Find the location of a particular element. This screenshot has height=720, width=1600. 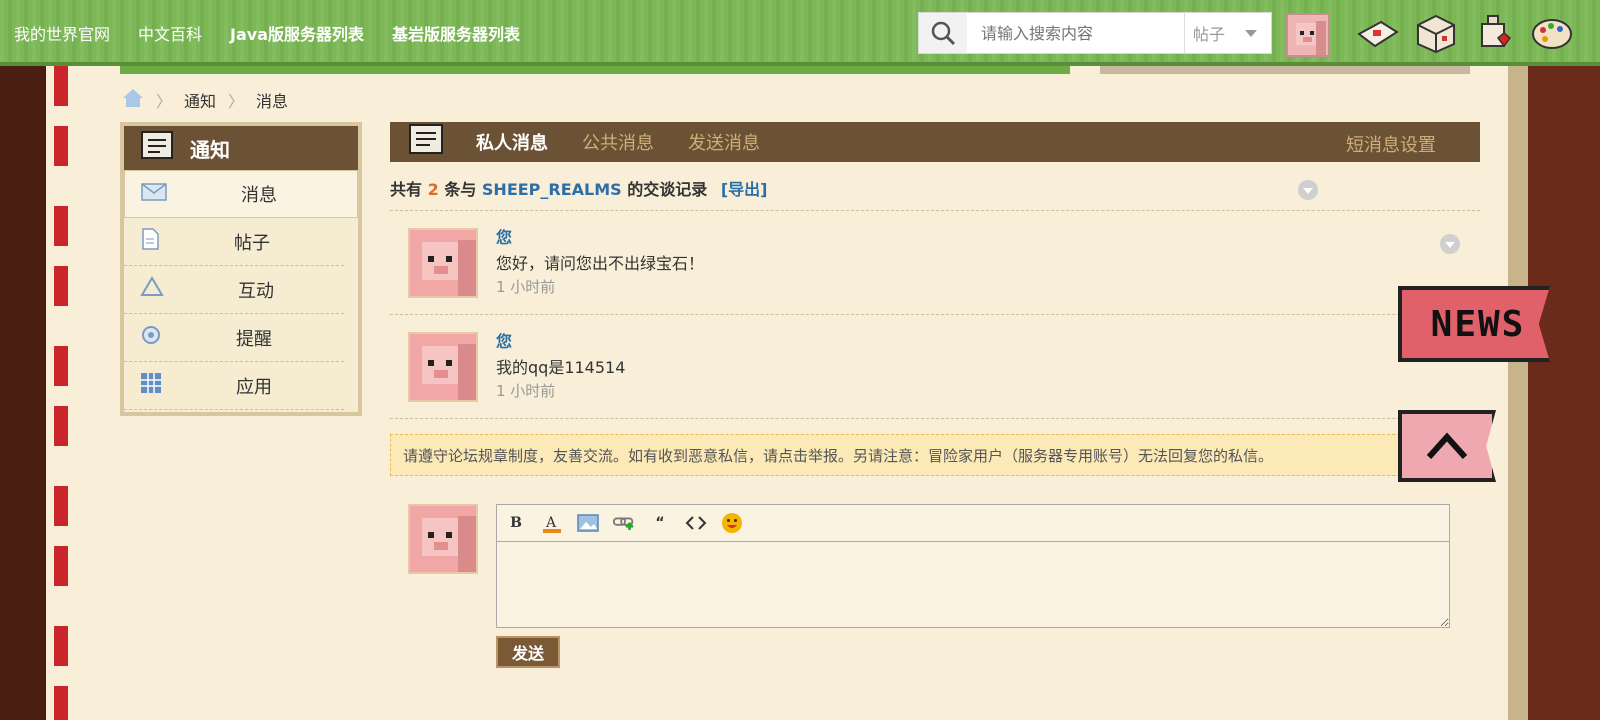

conversation-summary: 共有 2 条与 SHEEP_REALMS 的交谈记录 [导出] is located at coordinates (579, 188).